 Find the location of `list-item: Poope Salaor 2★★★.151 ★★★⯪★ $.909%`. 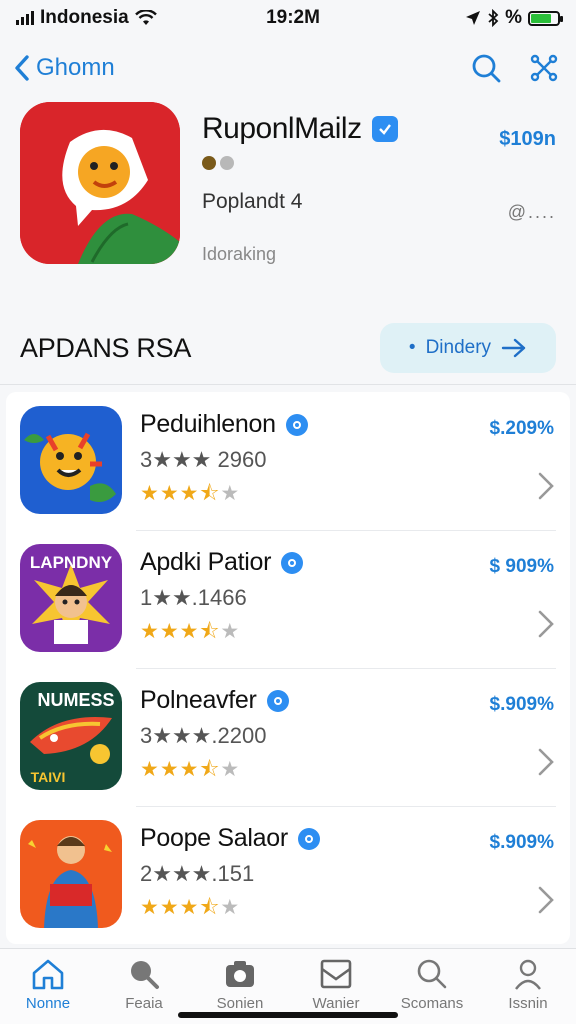

list-item: Poope Salaor 2★★★.151 ★★★⯪★ $.909% is located at coordinates (288, 875).